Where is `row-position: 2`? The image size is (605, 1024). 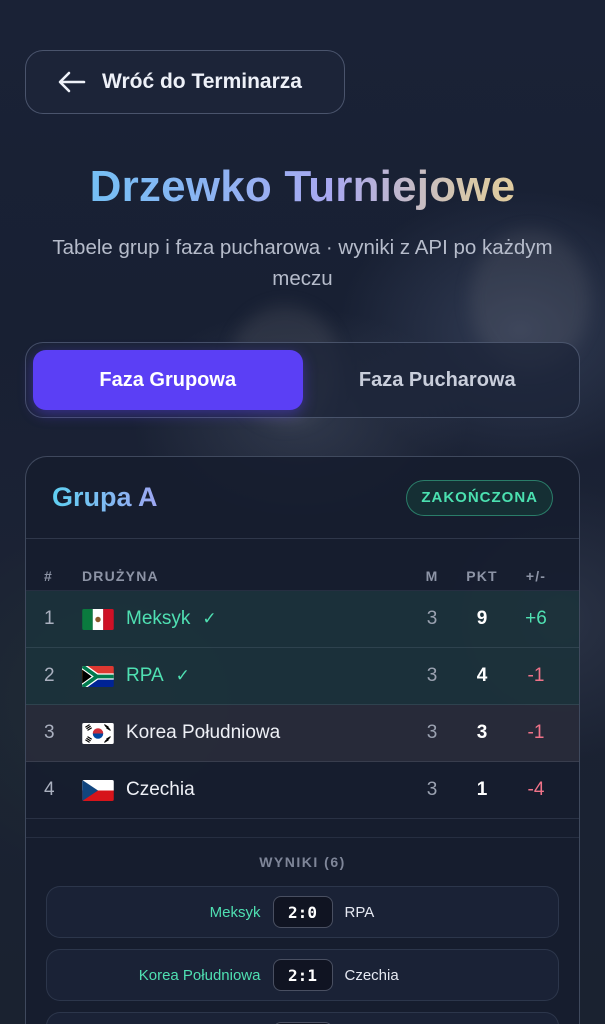
row-position: 2 is located at coordinates (49, 675).